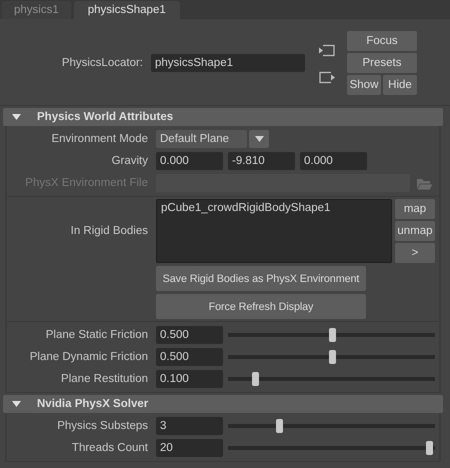 The image size is (450, 468). I want to click on button: Focus, so click(382, 41).